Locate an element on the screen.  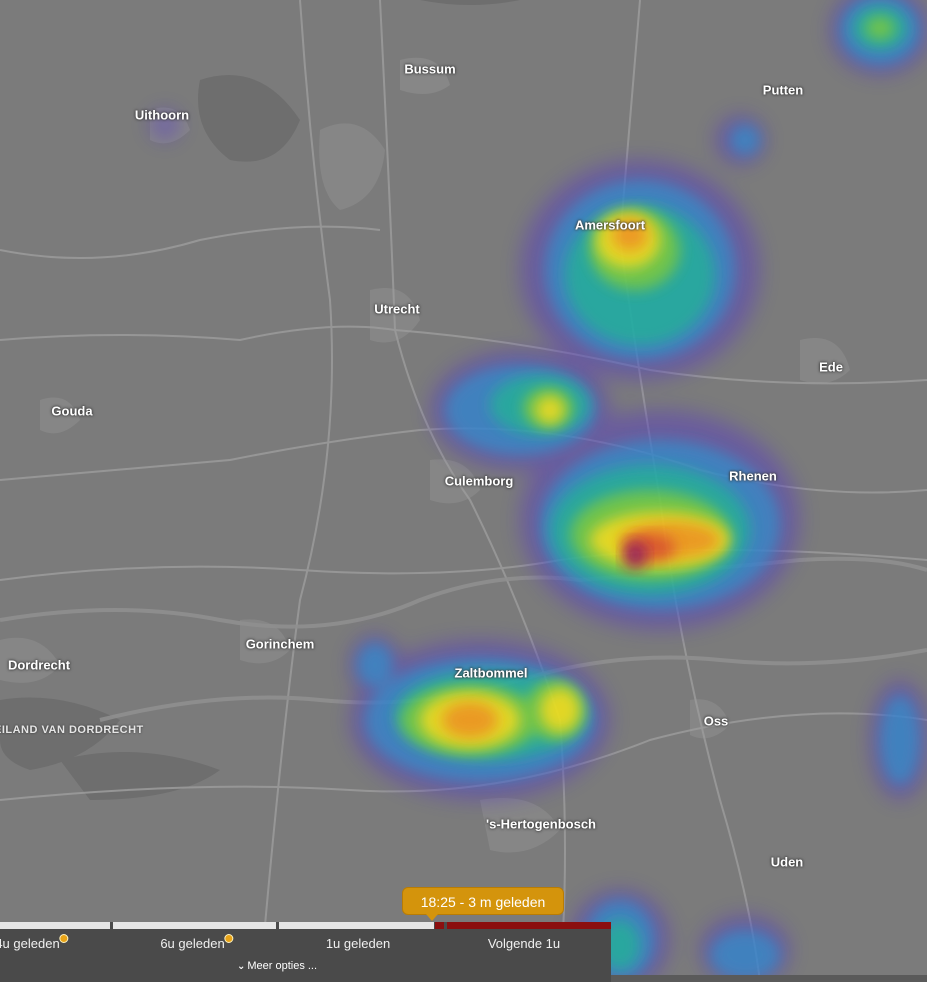
city-label-uithoorn: Uithoorn is located at coordinates (162, 115).